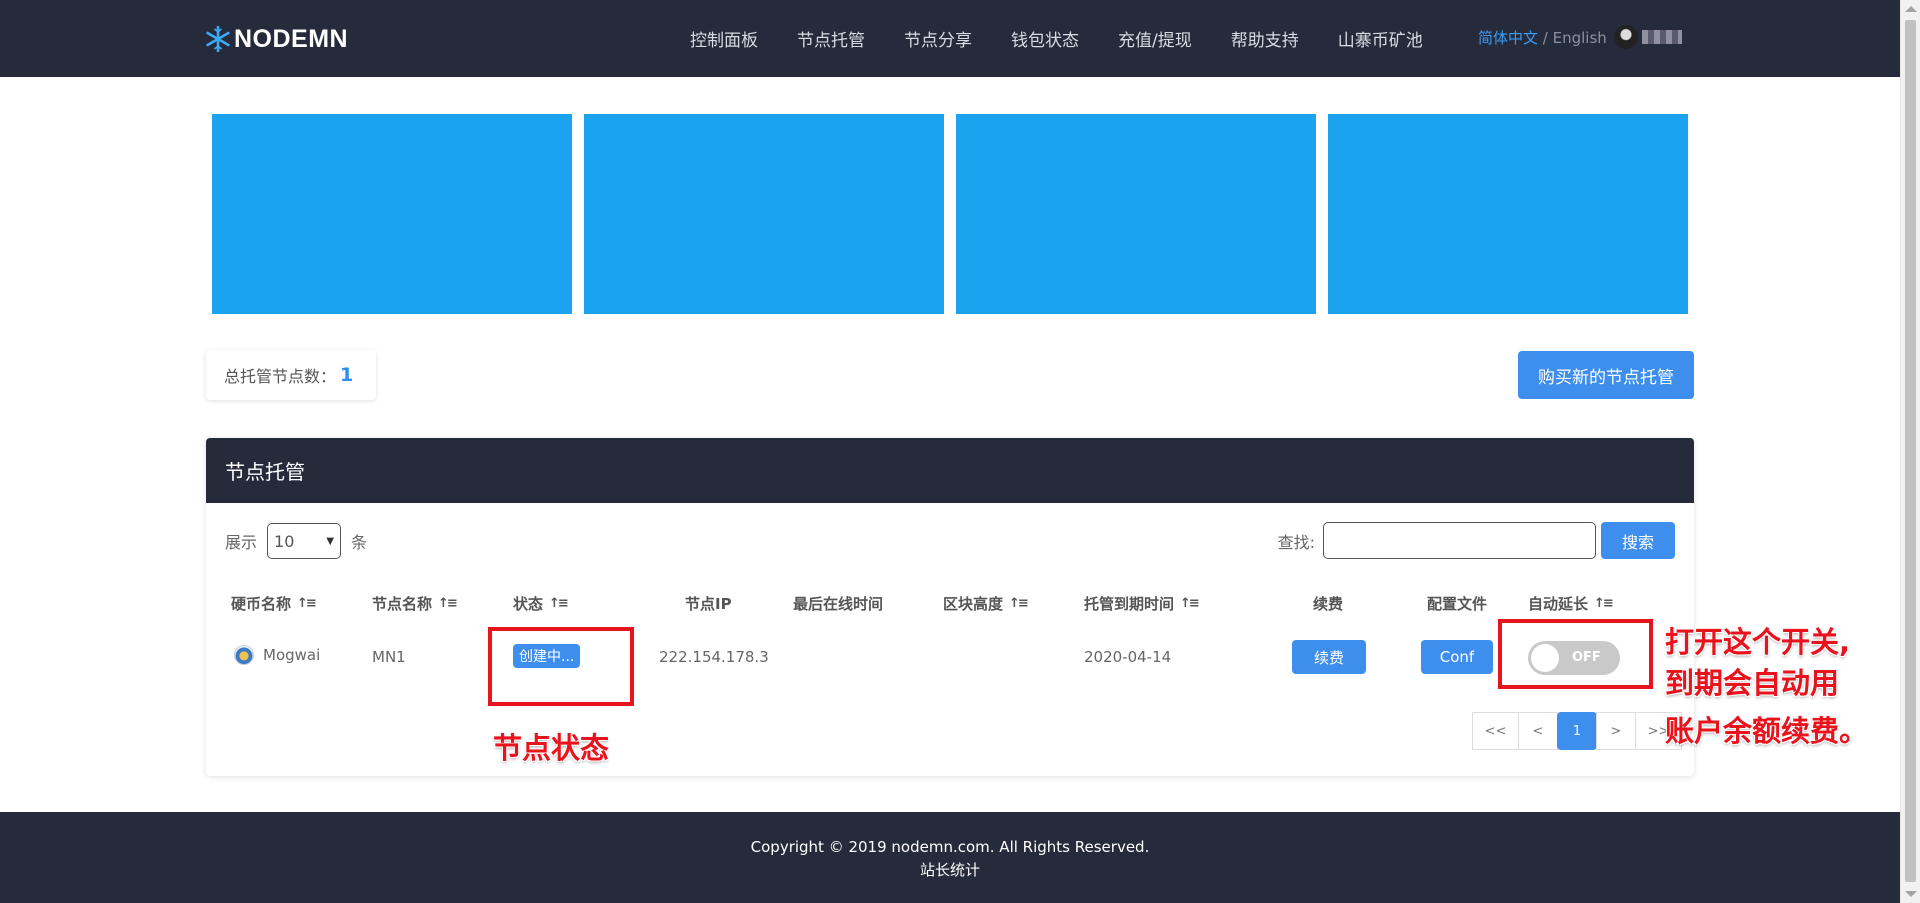 This screenshot has height=903, width=1920. What do you see at coordinates (291, 38) in the screenshot?
I see `logo-text: NODEMN` at bounding box center [291, 38].